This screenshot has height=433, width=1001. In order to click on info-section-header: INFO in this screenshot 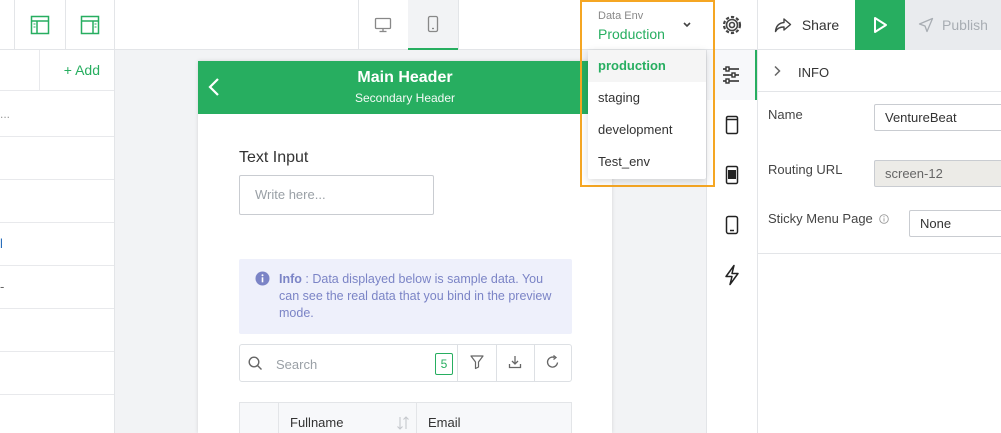, I will do `click(879, 71)`.